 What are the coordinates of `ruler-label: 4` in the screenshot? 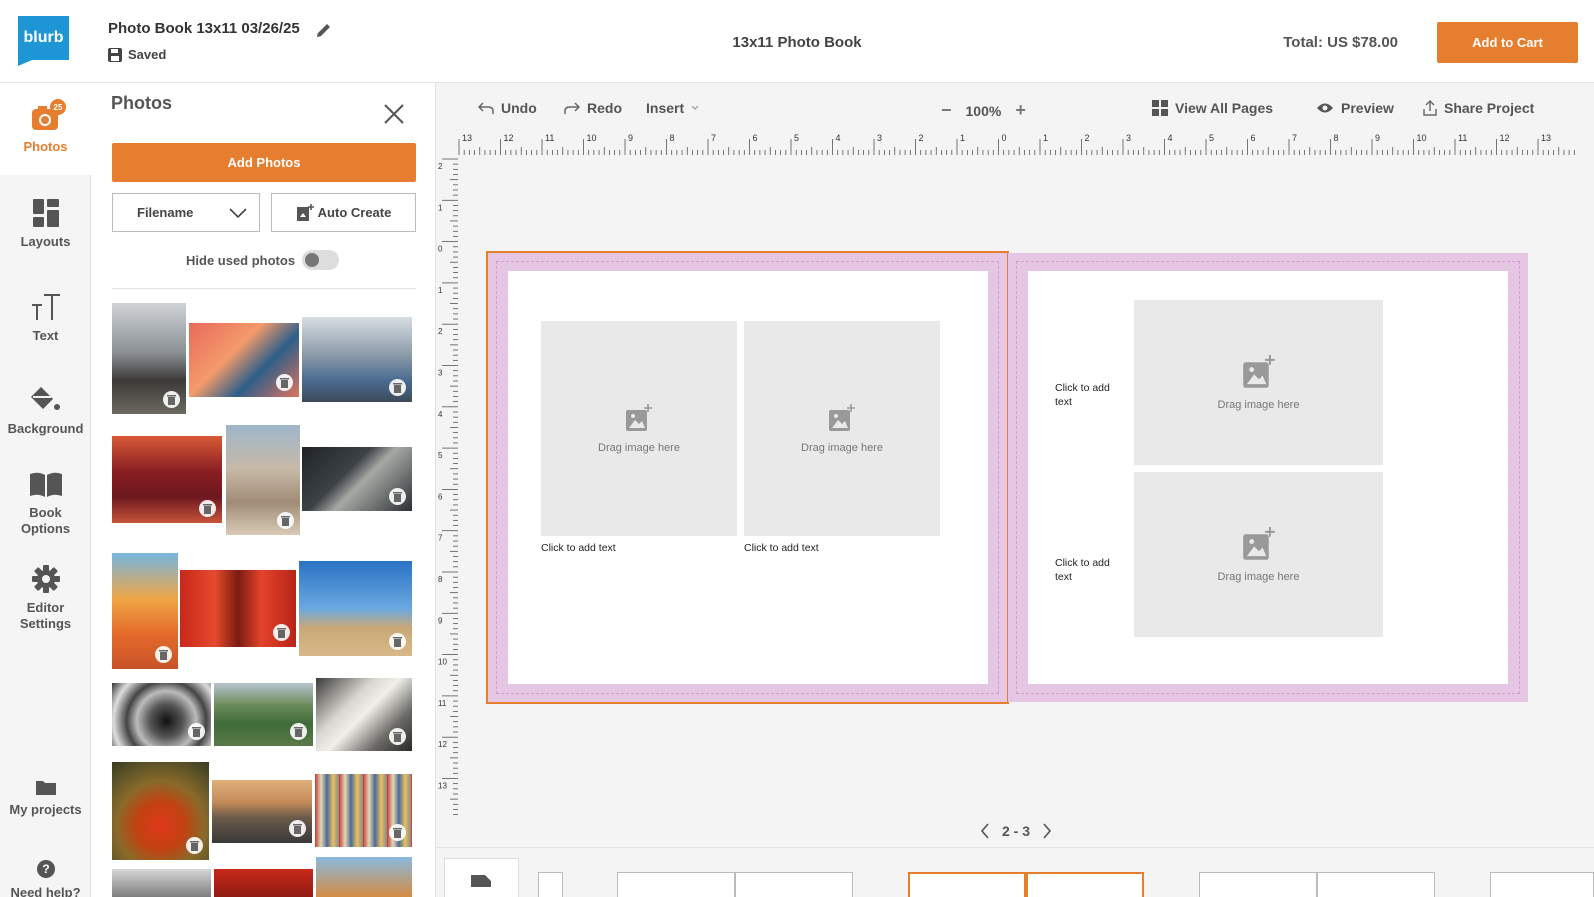 It's located at (838, 138).